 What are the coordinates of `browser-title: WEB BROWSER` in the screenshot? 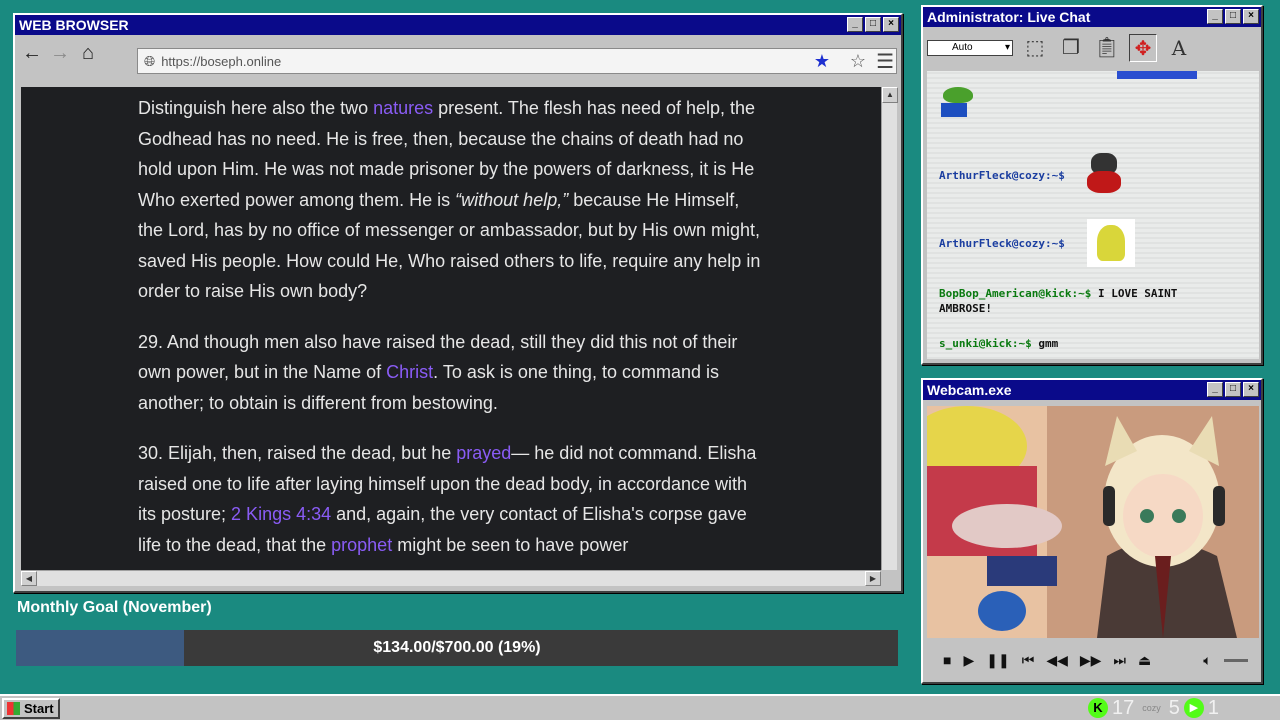 It's located at (74, 25).